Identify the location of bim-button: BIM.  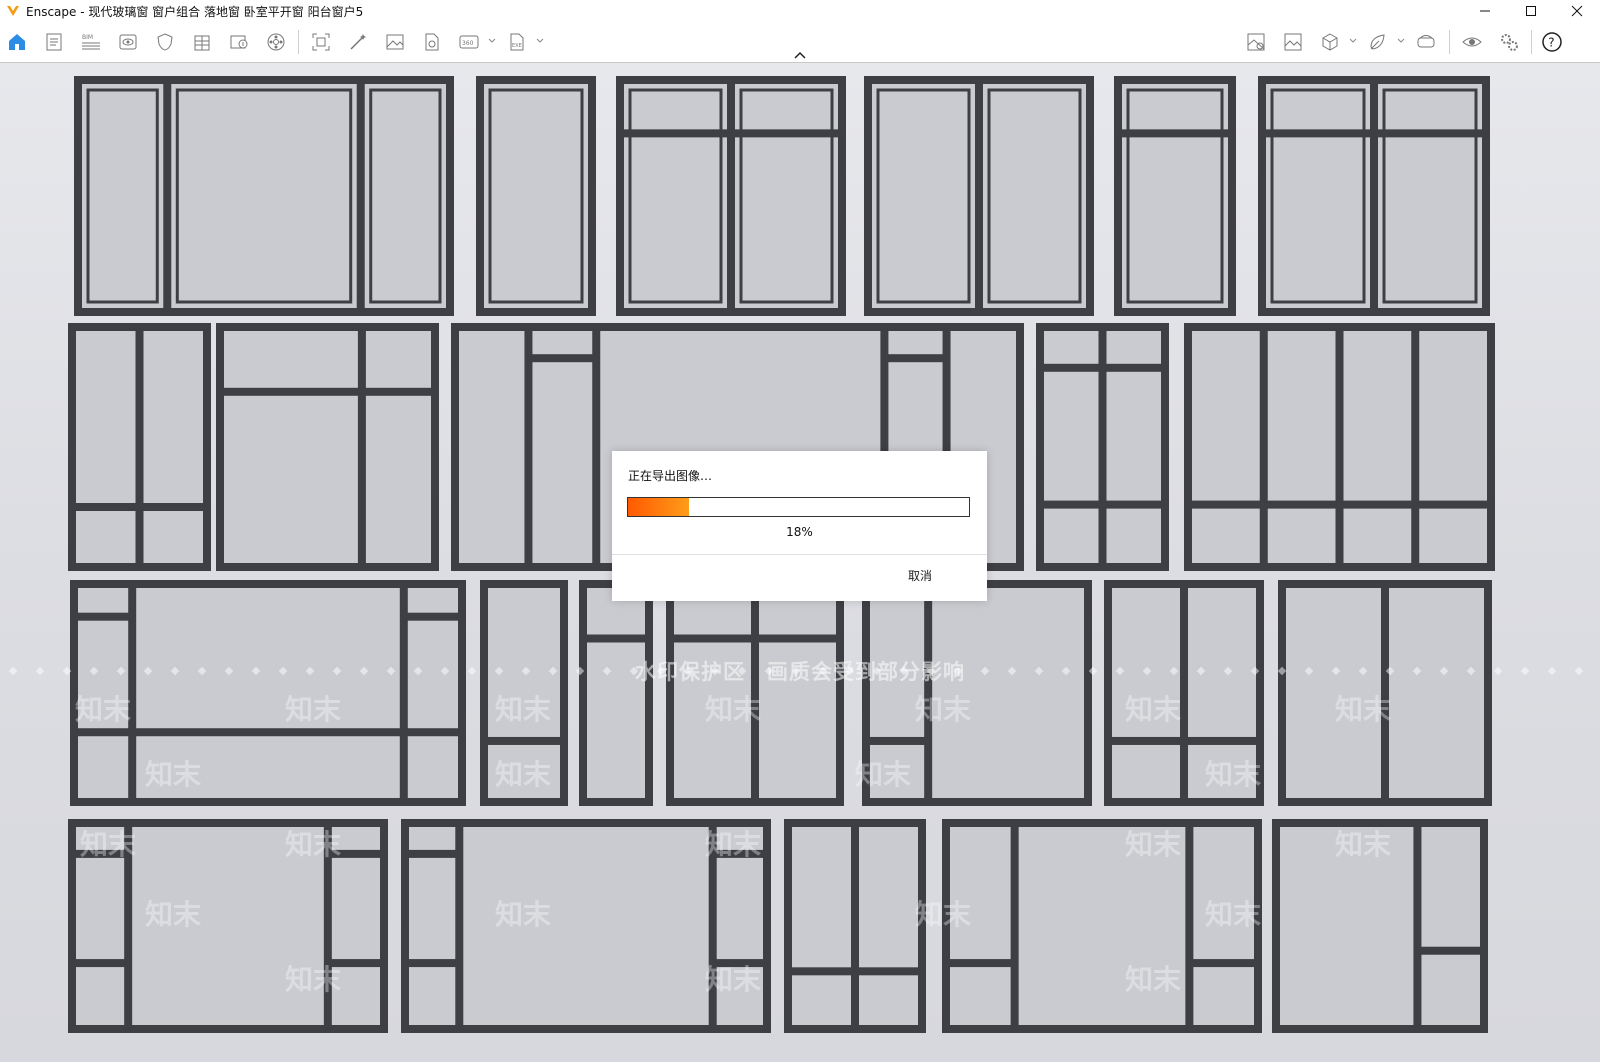
(91, 42).